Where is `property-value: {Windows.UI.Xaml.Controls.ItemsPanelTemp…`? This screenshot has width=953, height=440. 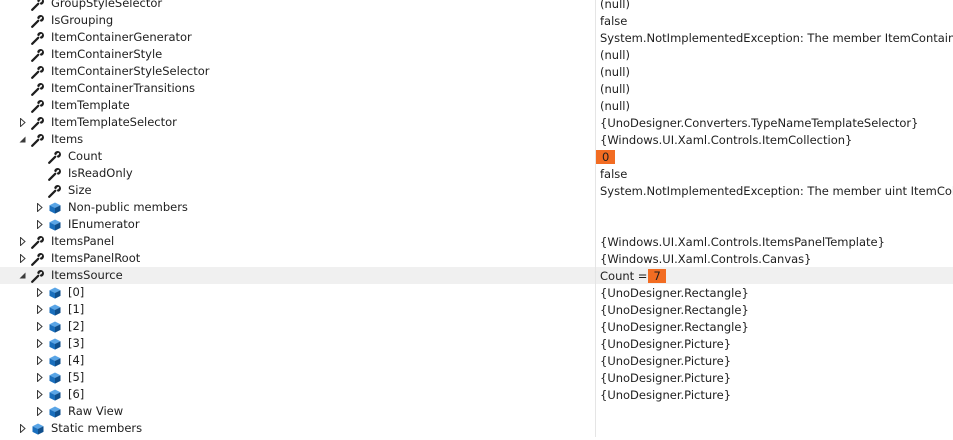 property-value: {Windows.UI.Xaml.Controls.ItemsPanelTemp… is located at coordinates (742, 241).